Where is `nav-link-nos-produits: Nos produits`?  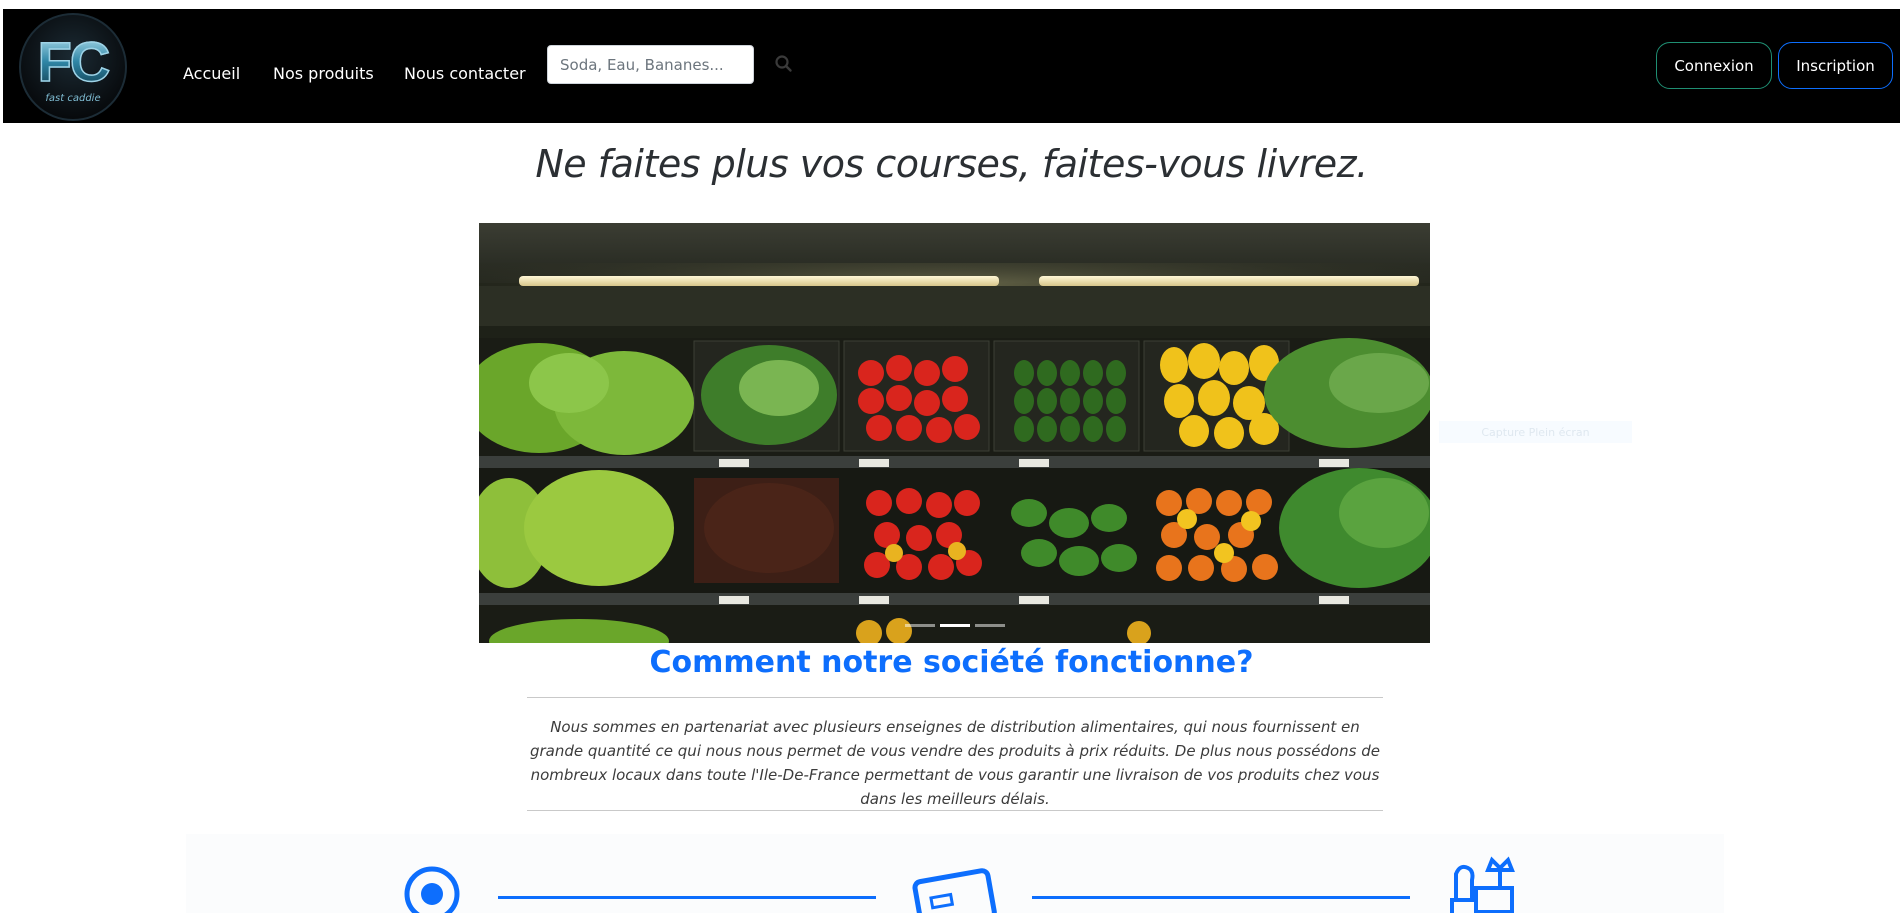 nav-link-nos-produits: Nos produits is located at coordinates (323, 73).